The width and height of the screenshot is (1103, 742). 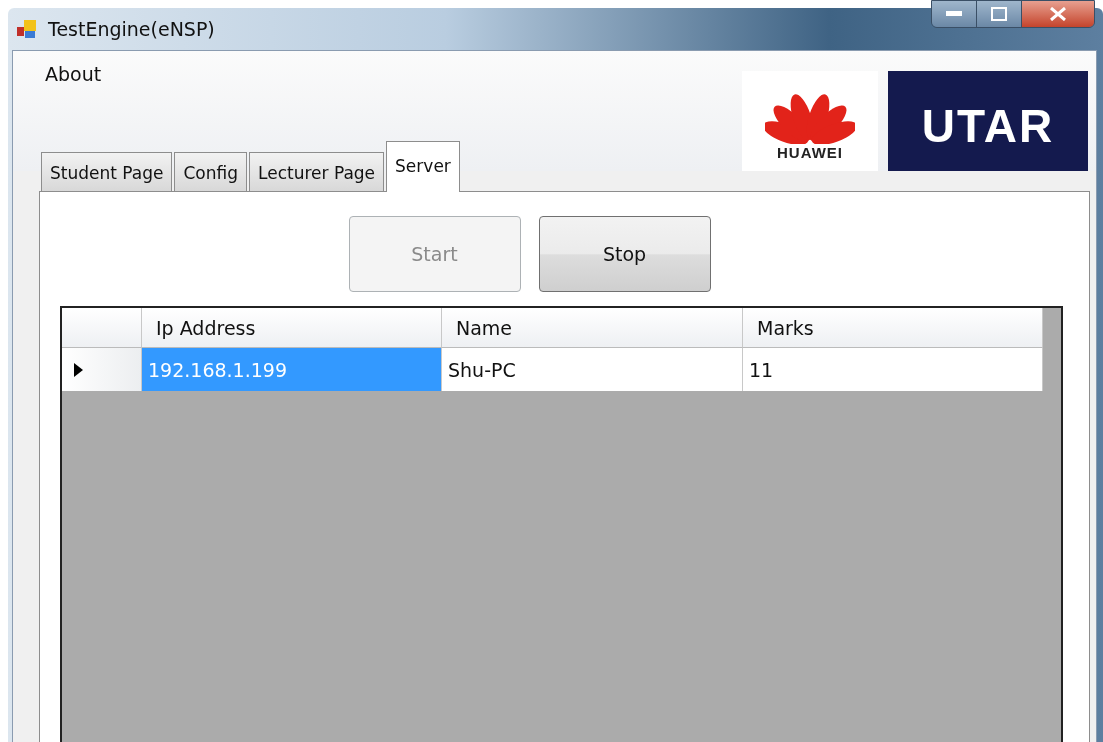 I want to click on minimize-icon, so click(x=954, y=14).